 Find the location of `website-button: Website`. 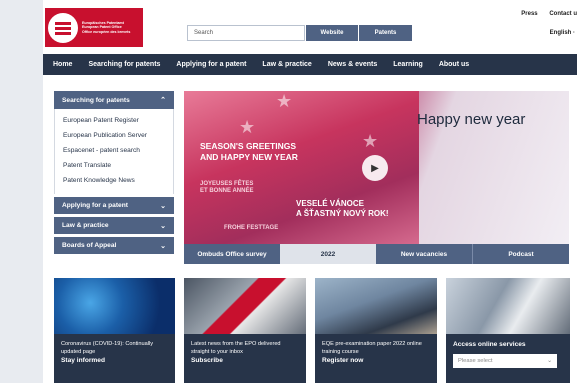

website-button: Website is located at coordinates (332, 33).